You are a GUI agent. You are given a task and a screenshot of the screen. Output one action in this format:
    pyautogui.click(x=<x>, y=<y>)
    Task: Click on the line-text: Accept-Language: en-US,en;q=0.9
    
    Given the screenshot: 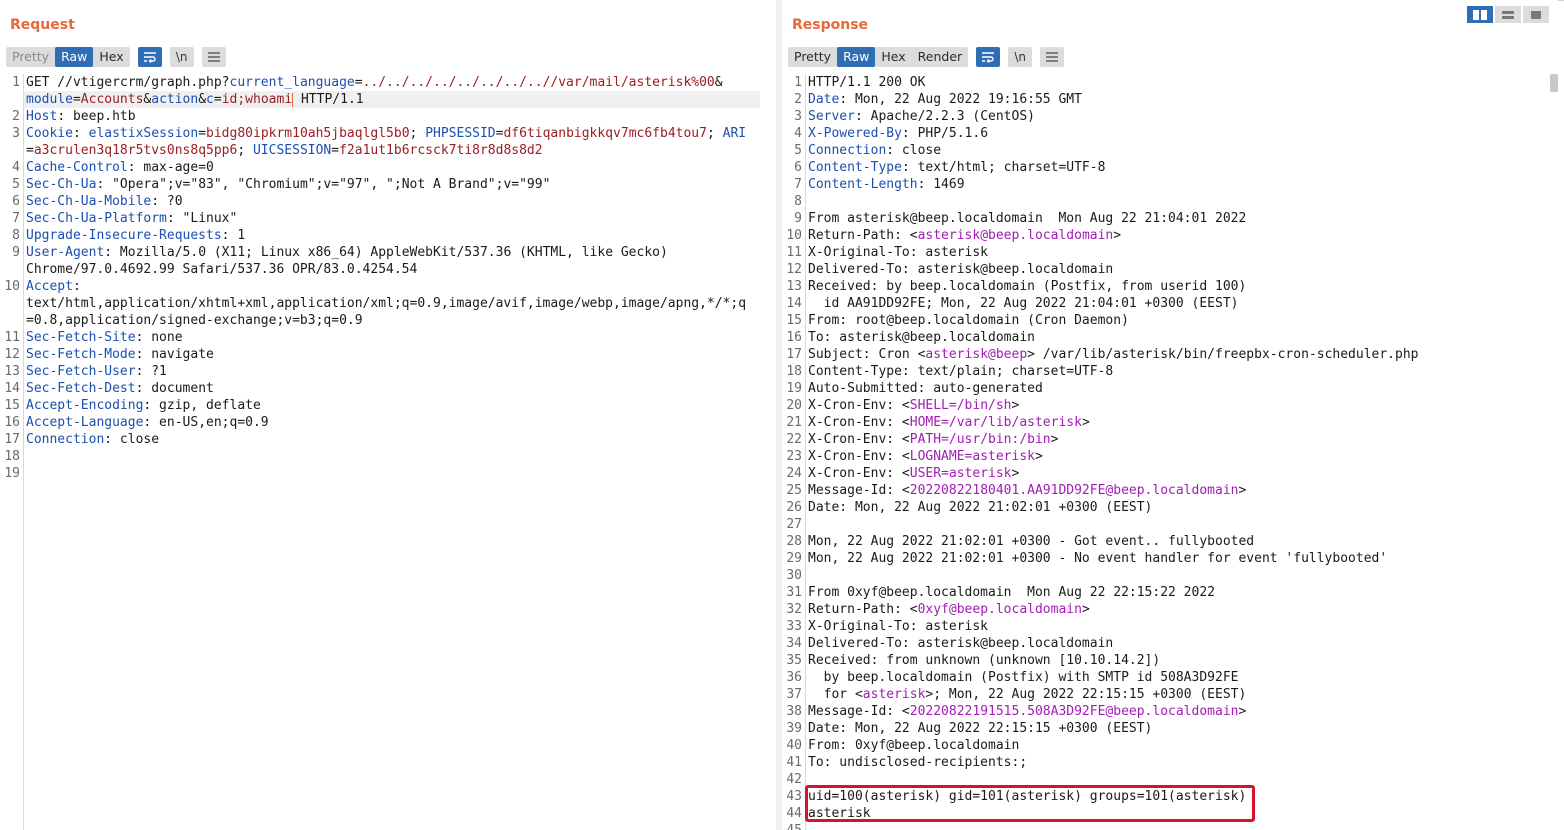 What is the action you would take?
    pyautogui.click(x=147, y=422)
    